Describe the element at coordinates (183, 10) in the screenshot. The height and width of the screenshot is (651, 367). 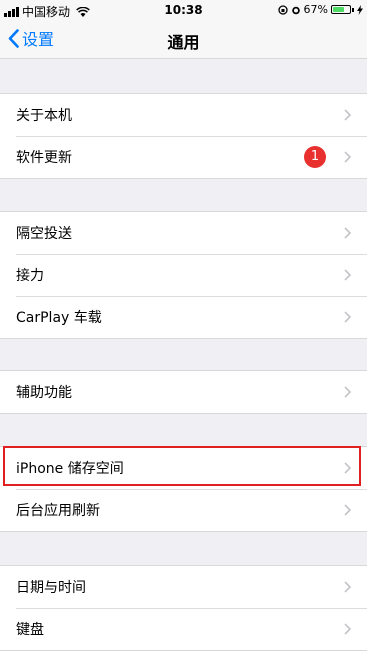
I see `status-bar: 中国移动 10:38 67%` at that location.